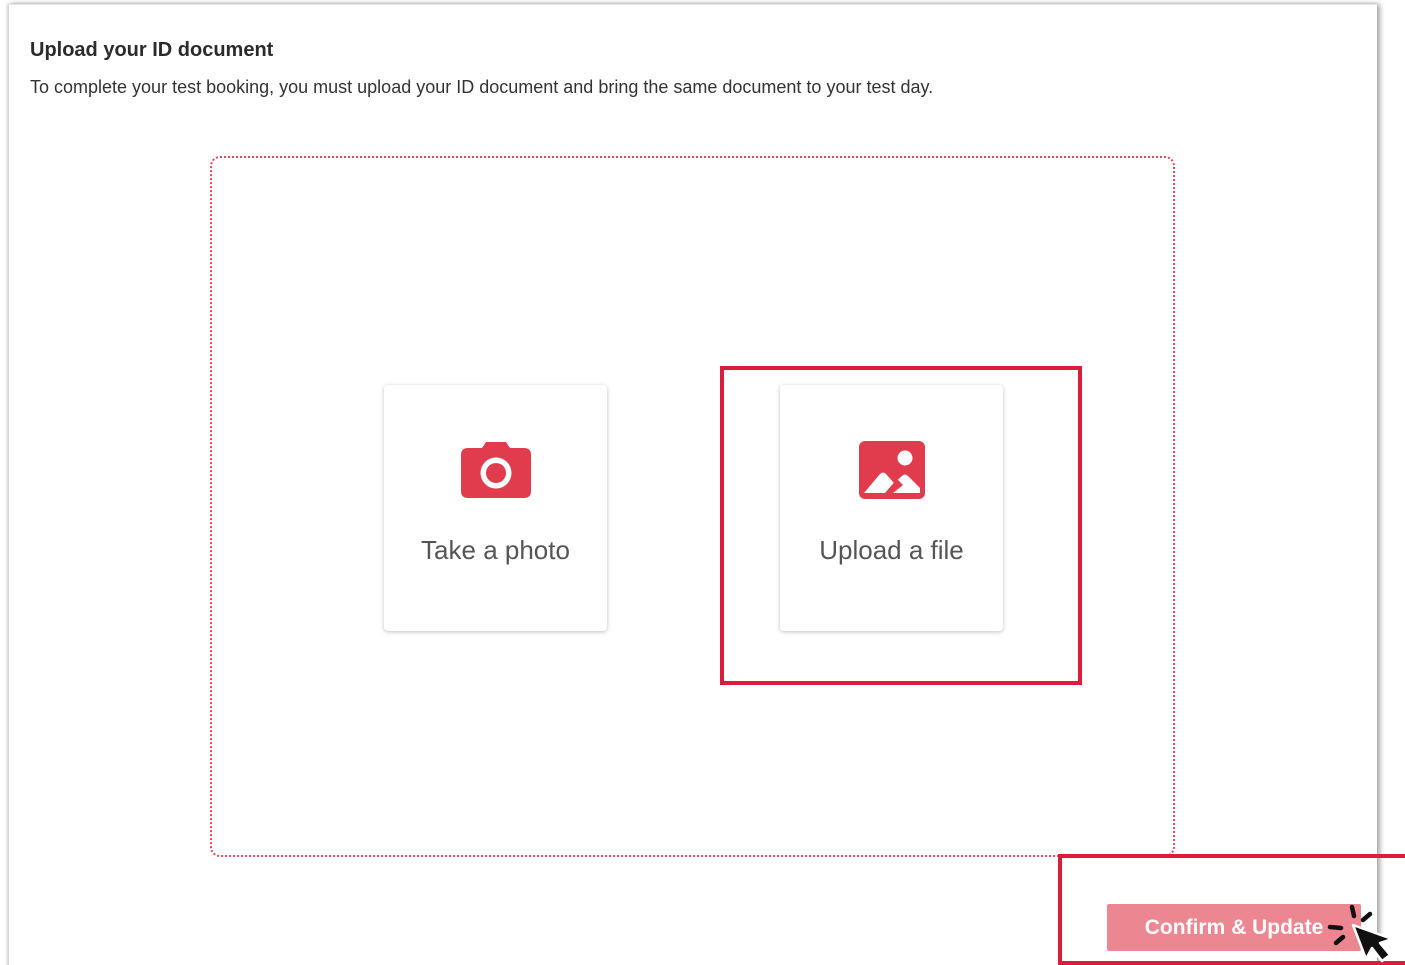 This screenshot has width=1405, height=965. I want to click on take-photo-label: Take a photo, so click(495, 550).